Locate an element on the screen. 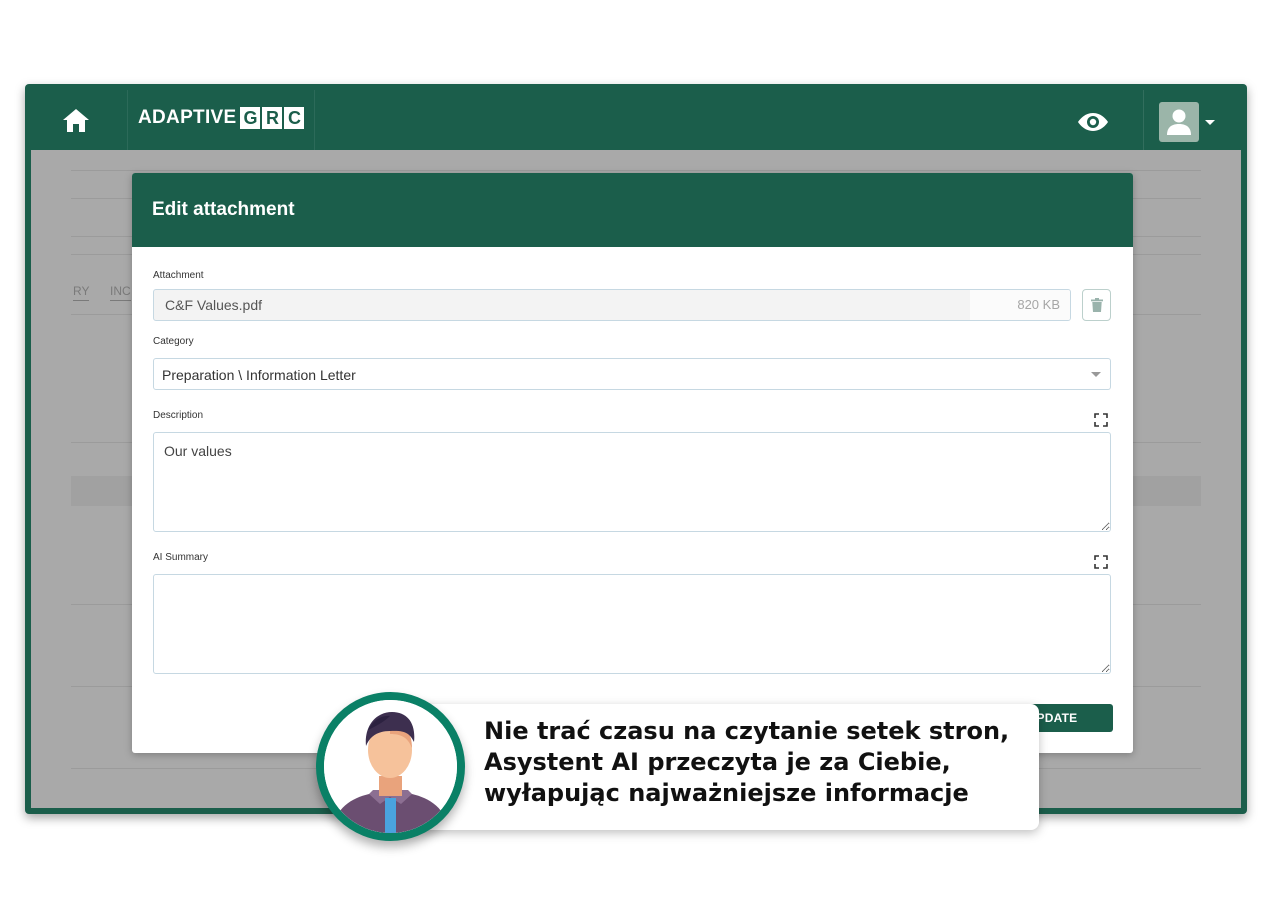 The width and height of the screenshot is (1272, 900). callout-line: Nie trać czasu na czytanie setek stron, is located at coordinates (747, 731).